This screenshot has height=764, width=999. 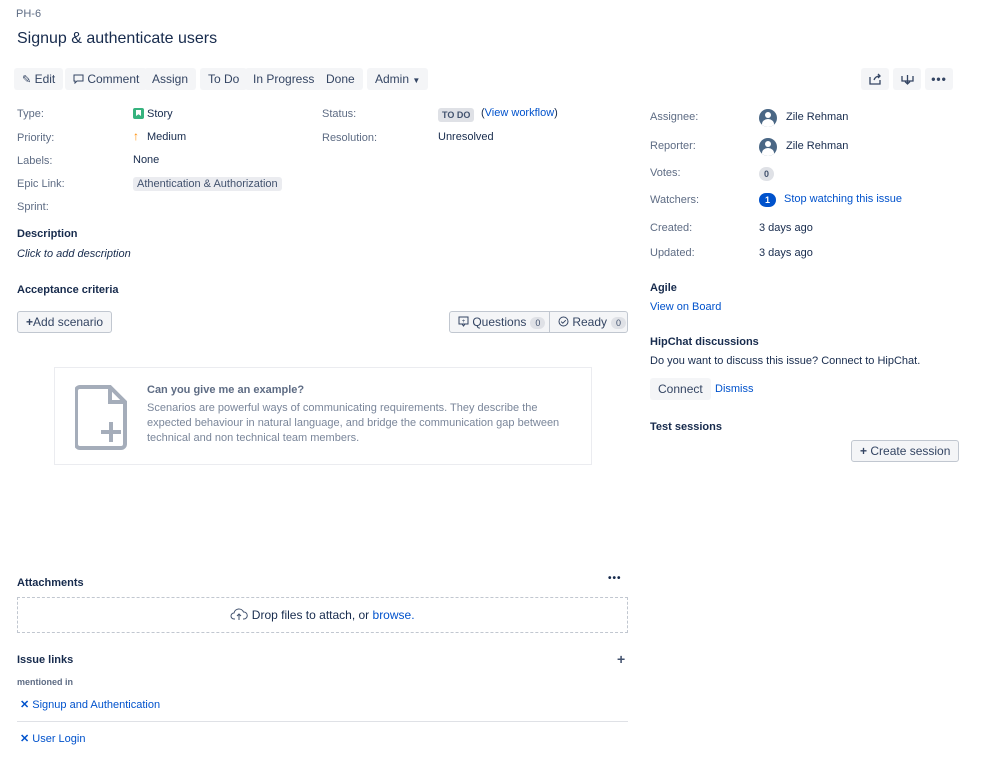 I want to click on create-session-label: Create session, so click(x=910, y=451).